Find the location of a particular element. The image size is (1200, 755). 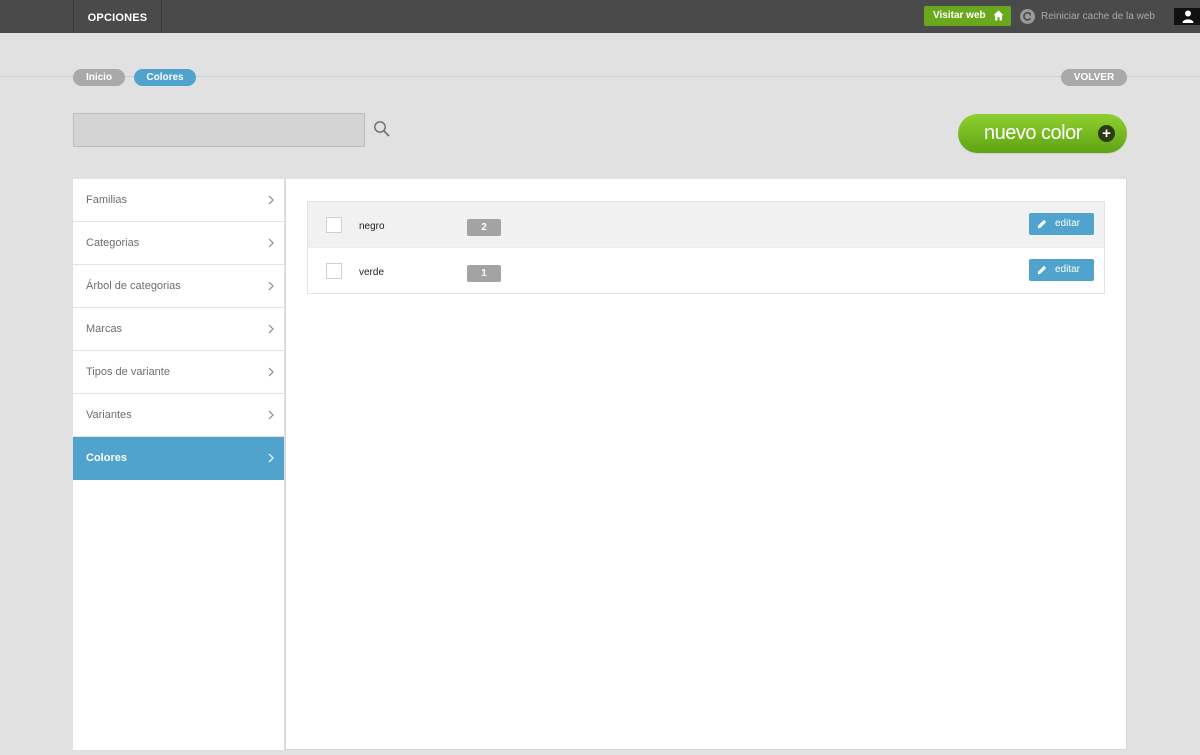

search-icon is located at coordinates (382, 129).